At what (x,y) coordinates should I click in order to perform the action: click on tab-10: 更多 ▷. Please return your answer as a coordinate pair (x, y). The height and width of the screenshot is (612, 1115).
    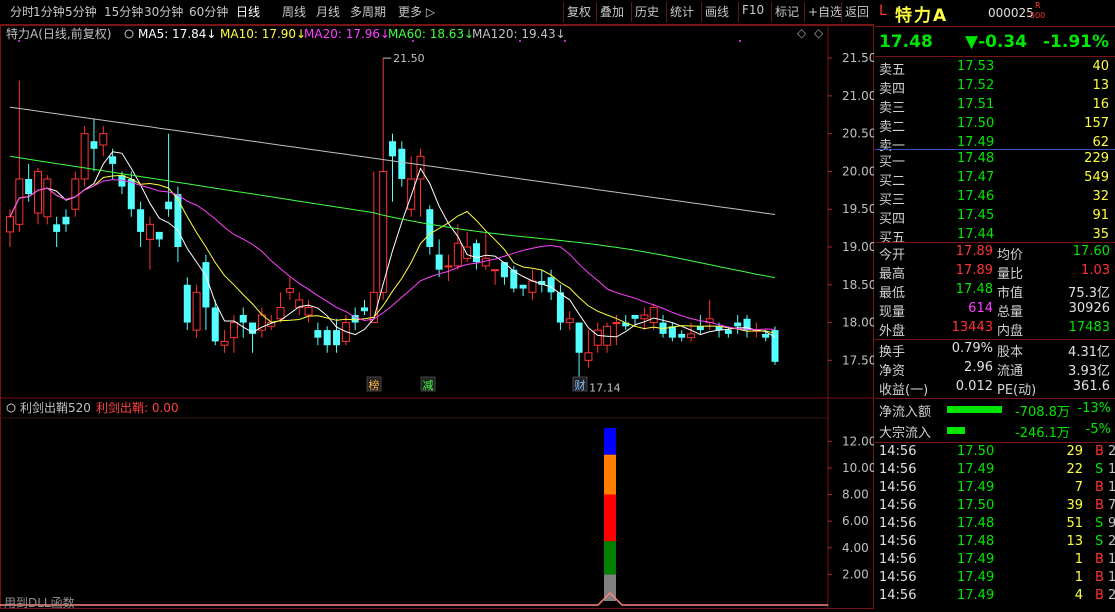
    Looking at the image, I should click on (416, 11).